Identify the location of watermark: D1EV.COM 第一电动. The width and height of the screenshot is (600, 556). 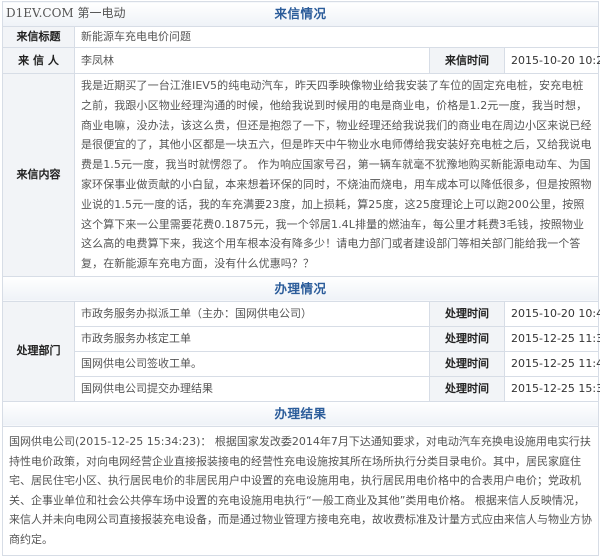
(66, 13).